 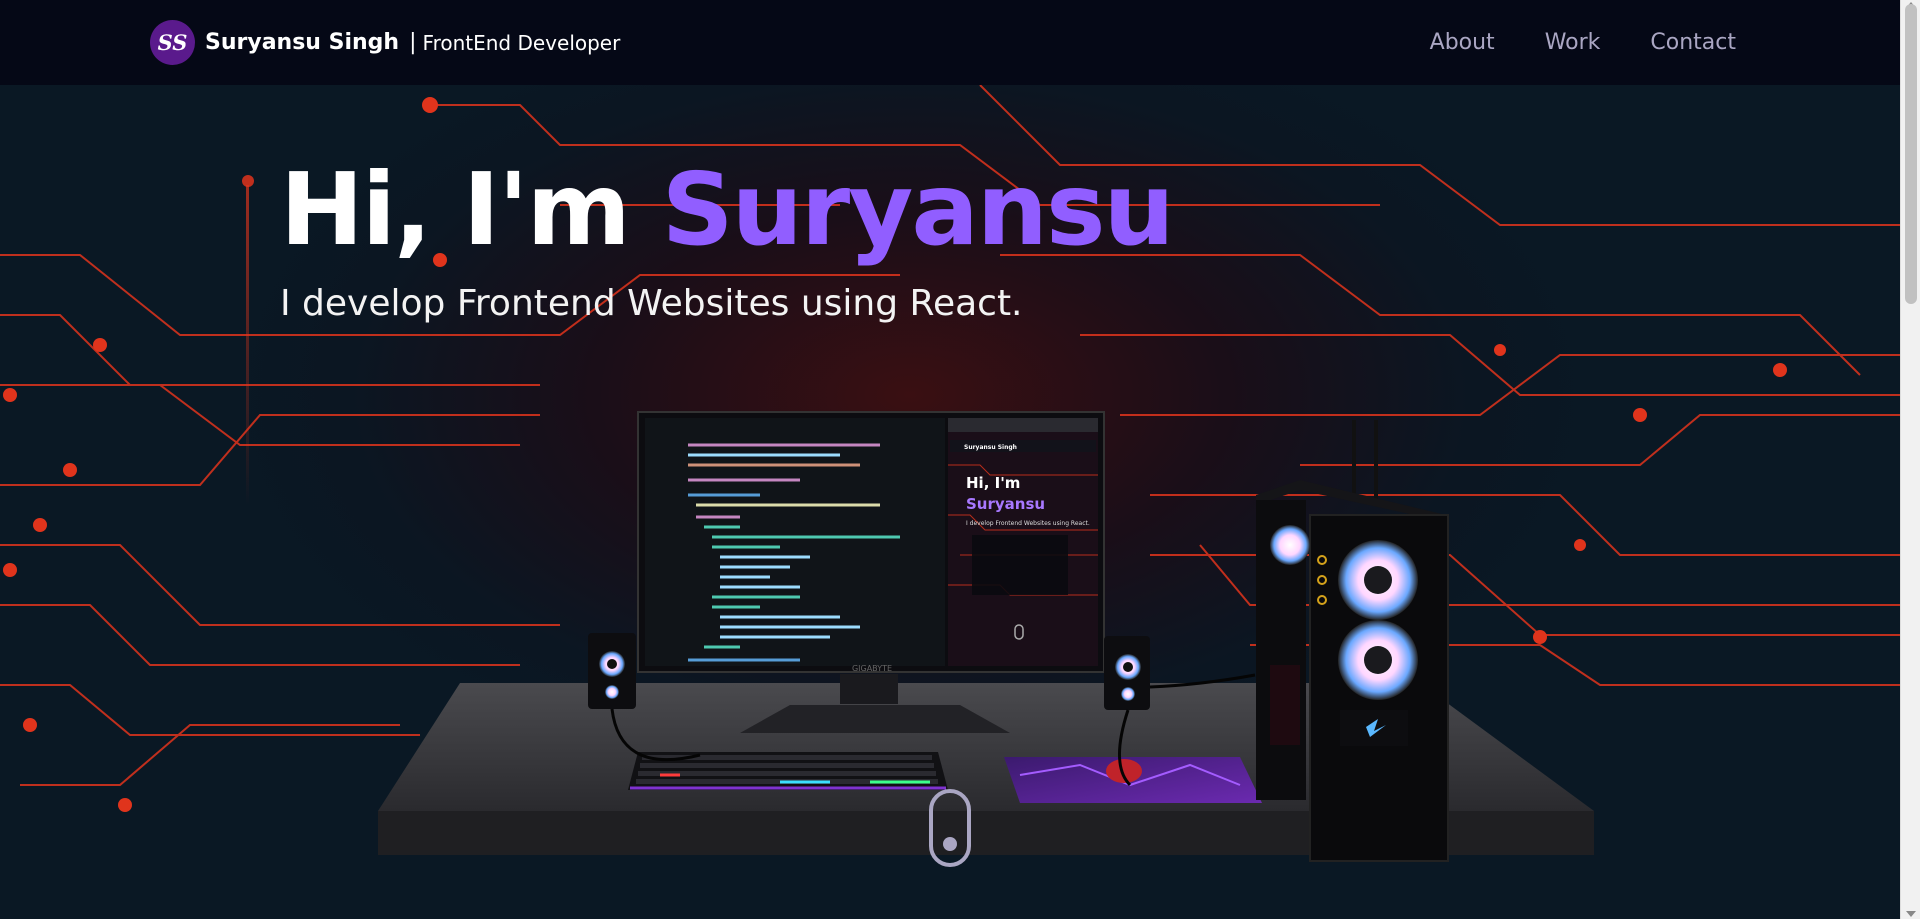 What do you see at coordinates (1911, 914) in the screenshot?
I see `scroll-down-arrow-icon` at bounding box center [1911, 914].